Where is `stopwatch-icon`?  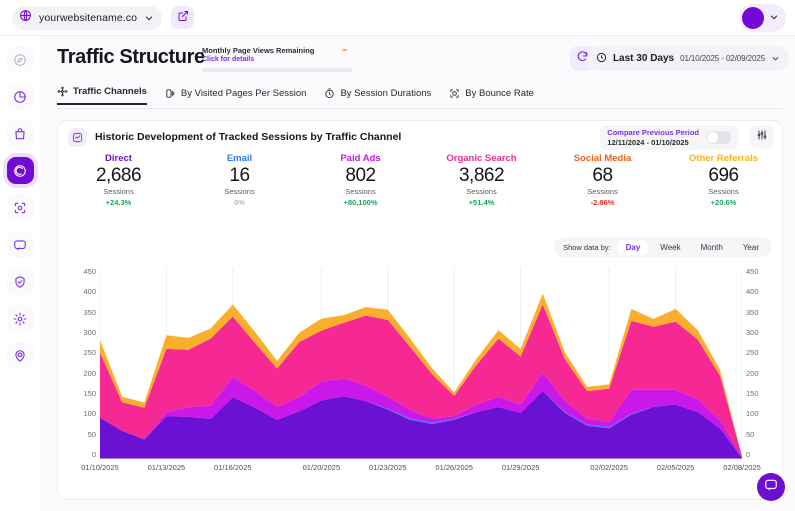 stopwatch-icon is located at coordinates (330, 93).